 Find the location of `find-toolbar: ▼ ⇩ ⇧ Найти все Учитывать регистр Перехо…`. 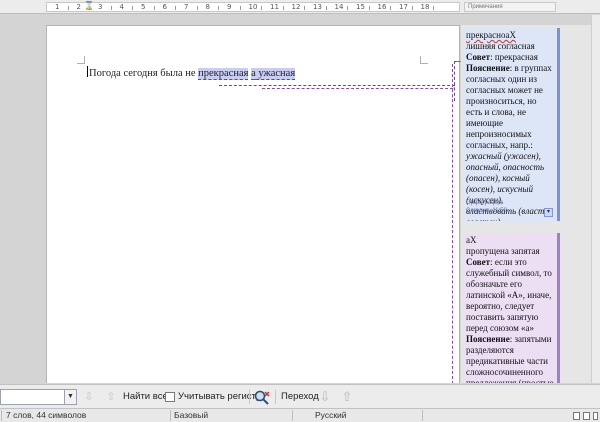

find-toolbar: ▼ ⇩ ⇧ Найти все Учитывать регистр Перехо… is located at coordinates (300, 396).